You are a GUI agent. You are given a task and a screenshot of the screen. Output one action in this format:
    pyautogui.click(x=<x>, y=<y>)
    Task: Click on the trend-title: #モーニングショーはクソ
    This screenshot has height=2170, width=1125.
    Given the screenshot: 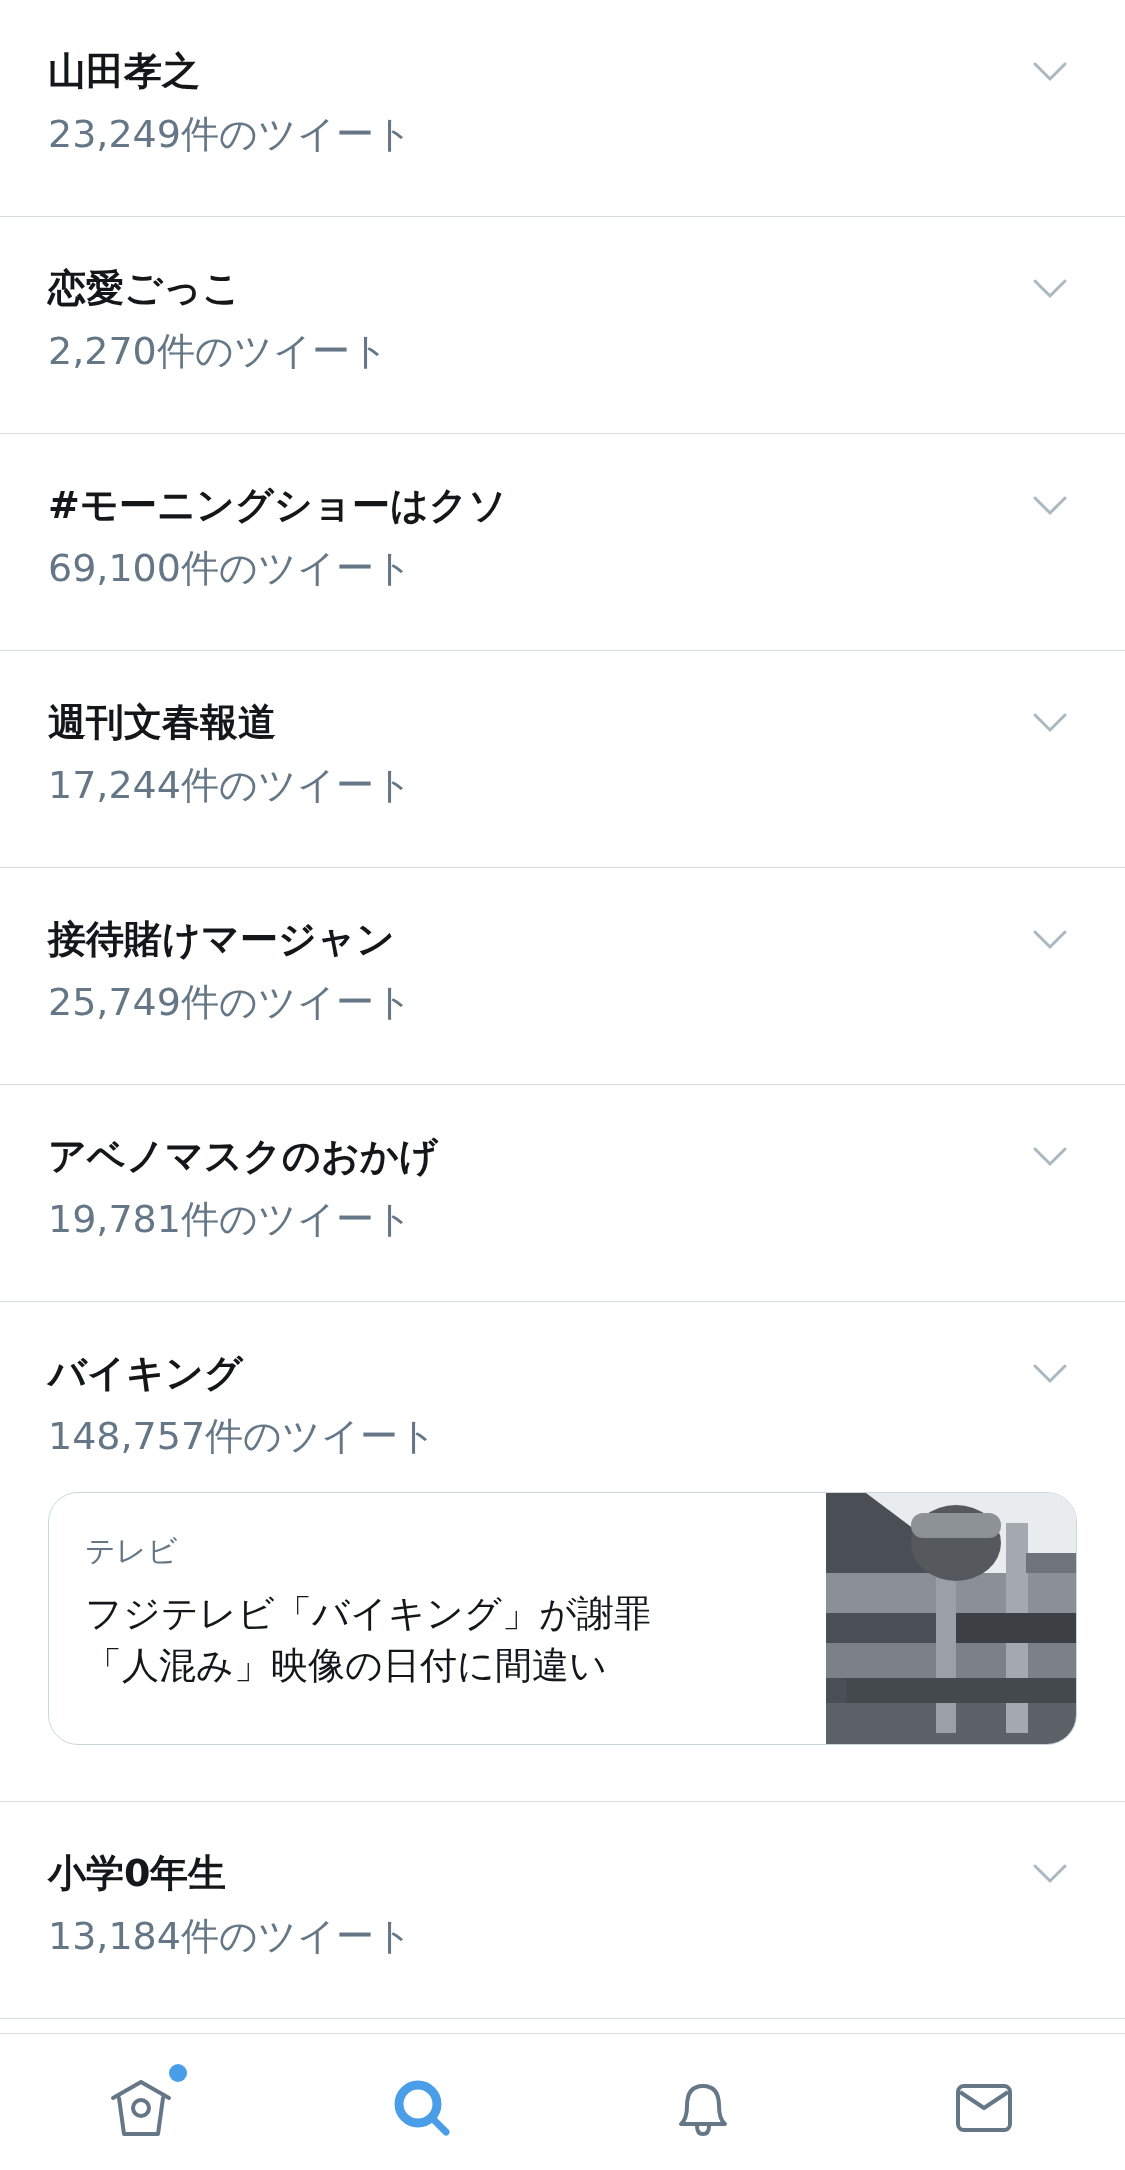 What is the action you would take?
    pyautogui.click(x=277, y=505)
    